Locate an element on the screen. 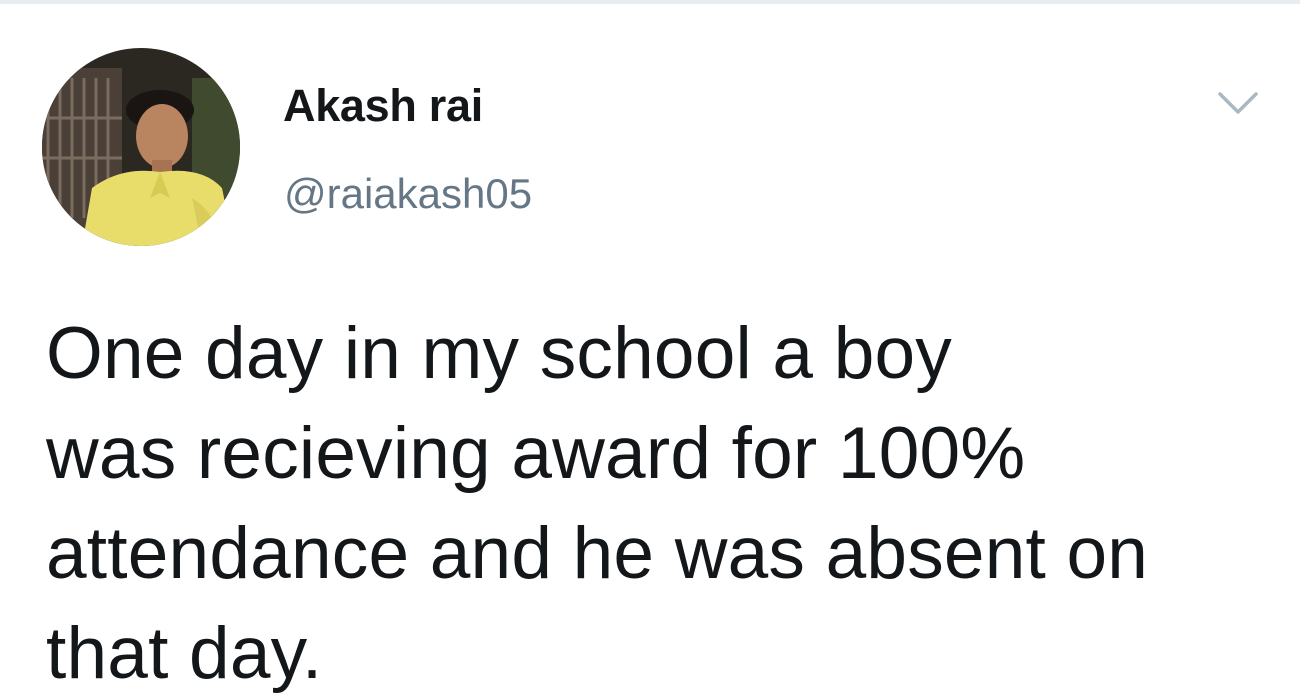  avatar-photo is located at coordinates (141, 147).